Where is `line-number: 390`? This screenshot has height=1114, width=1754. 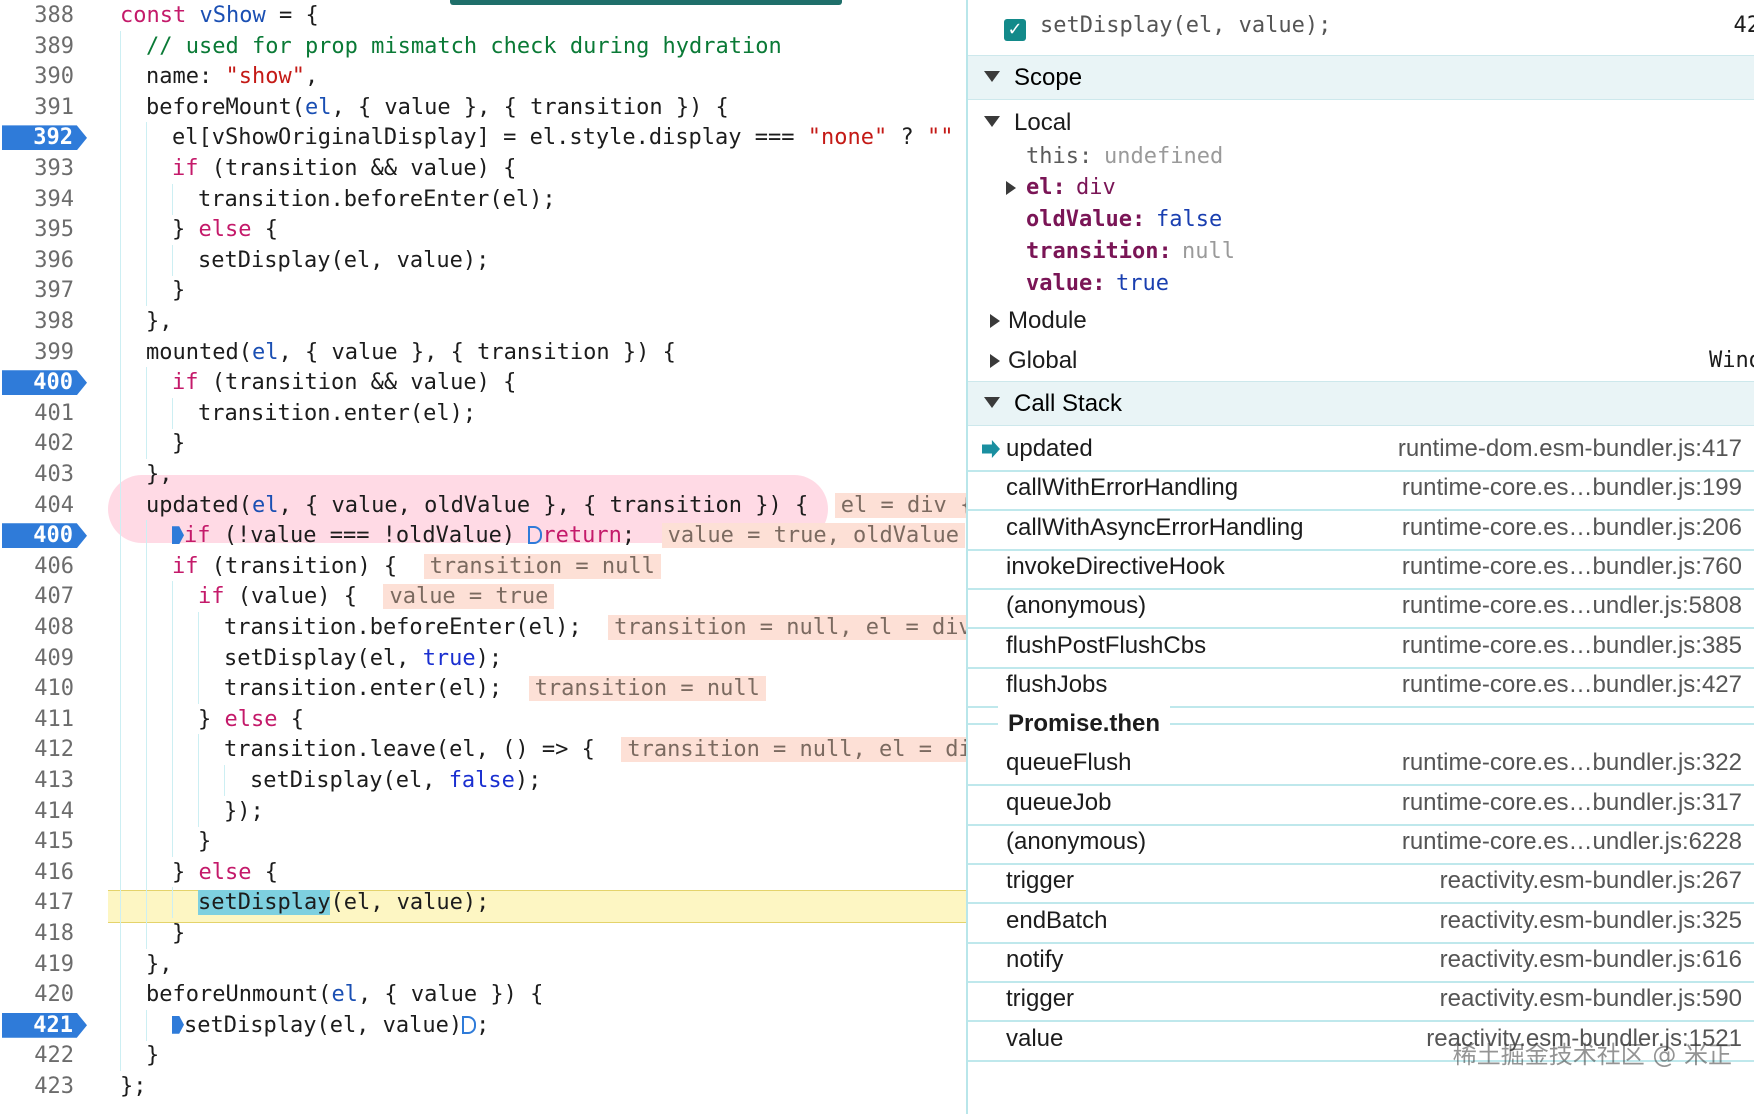
line-number: 390 is located at coordinates (40, 76).